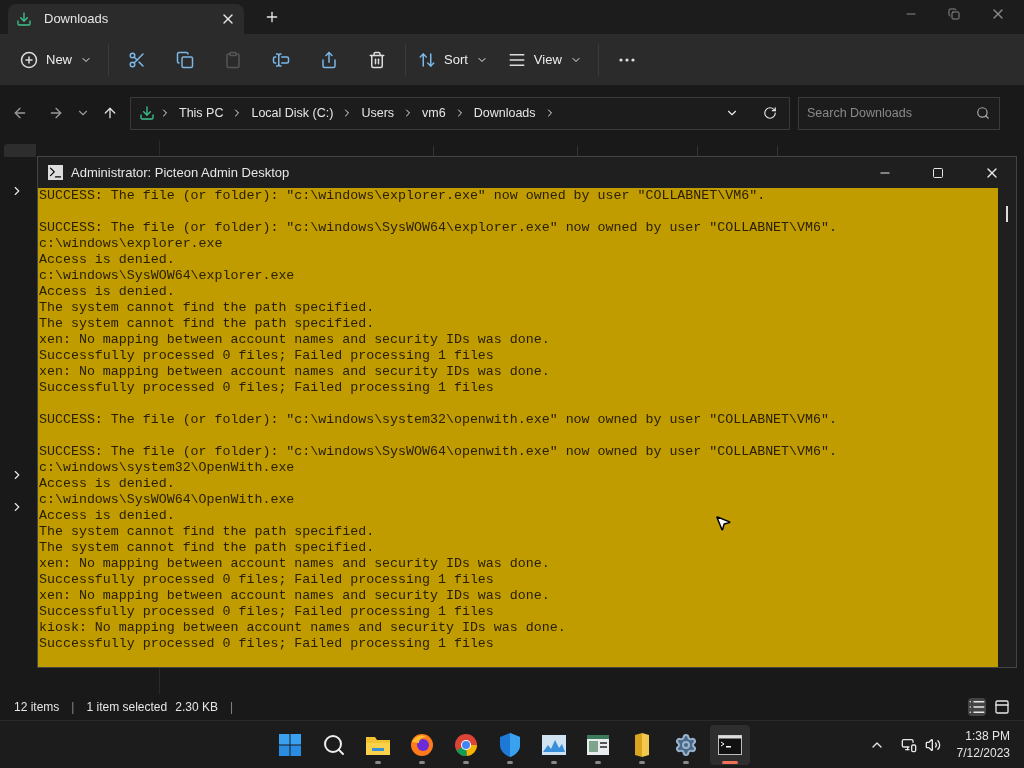  I want to click on folder-icon, so click(642, 744).